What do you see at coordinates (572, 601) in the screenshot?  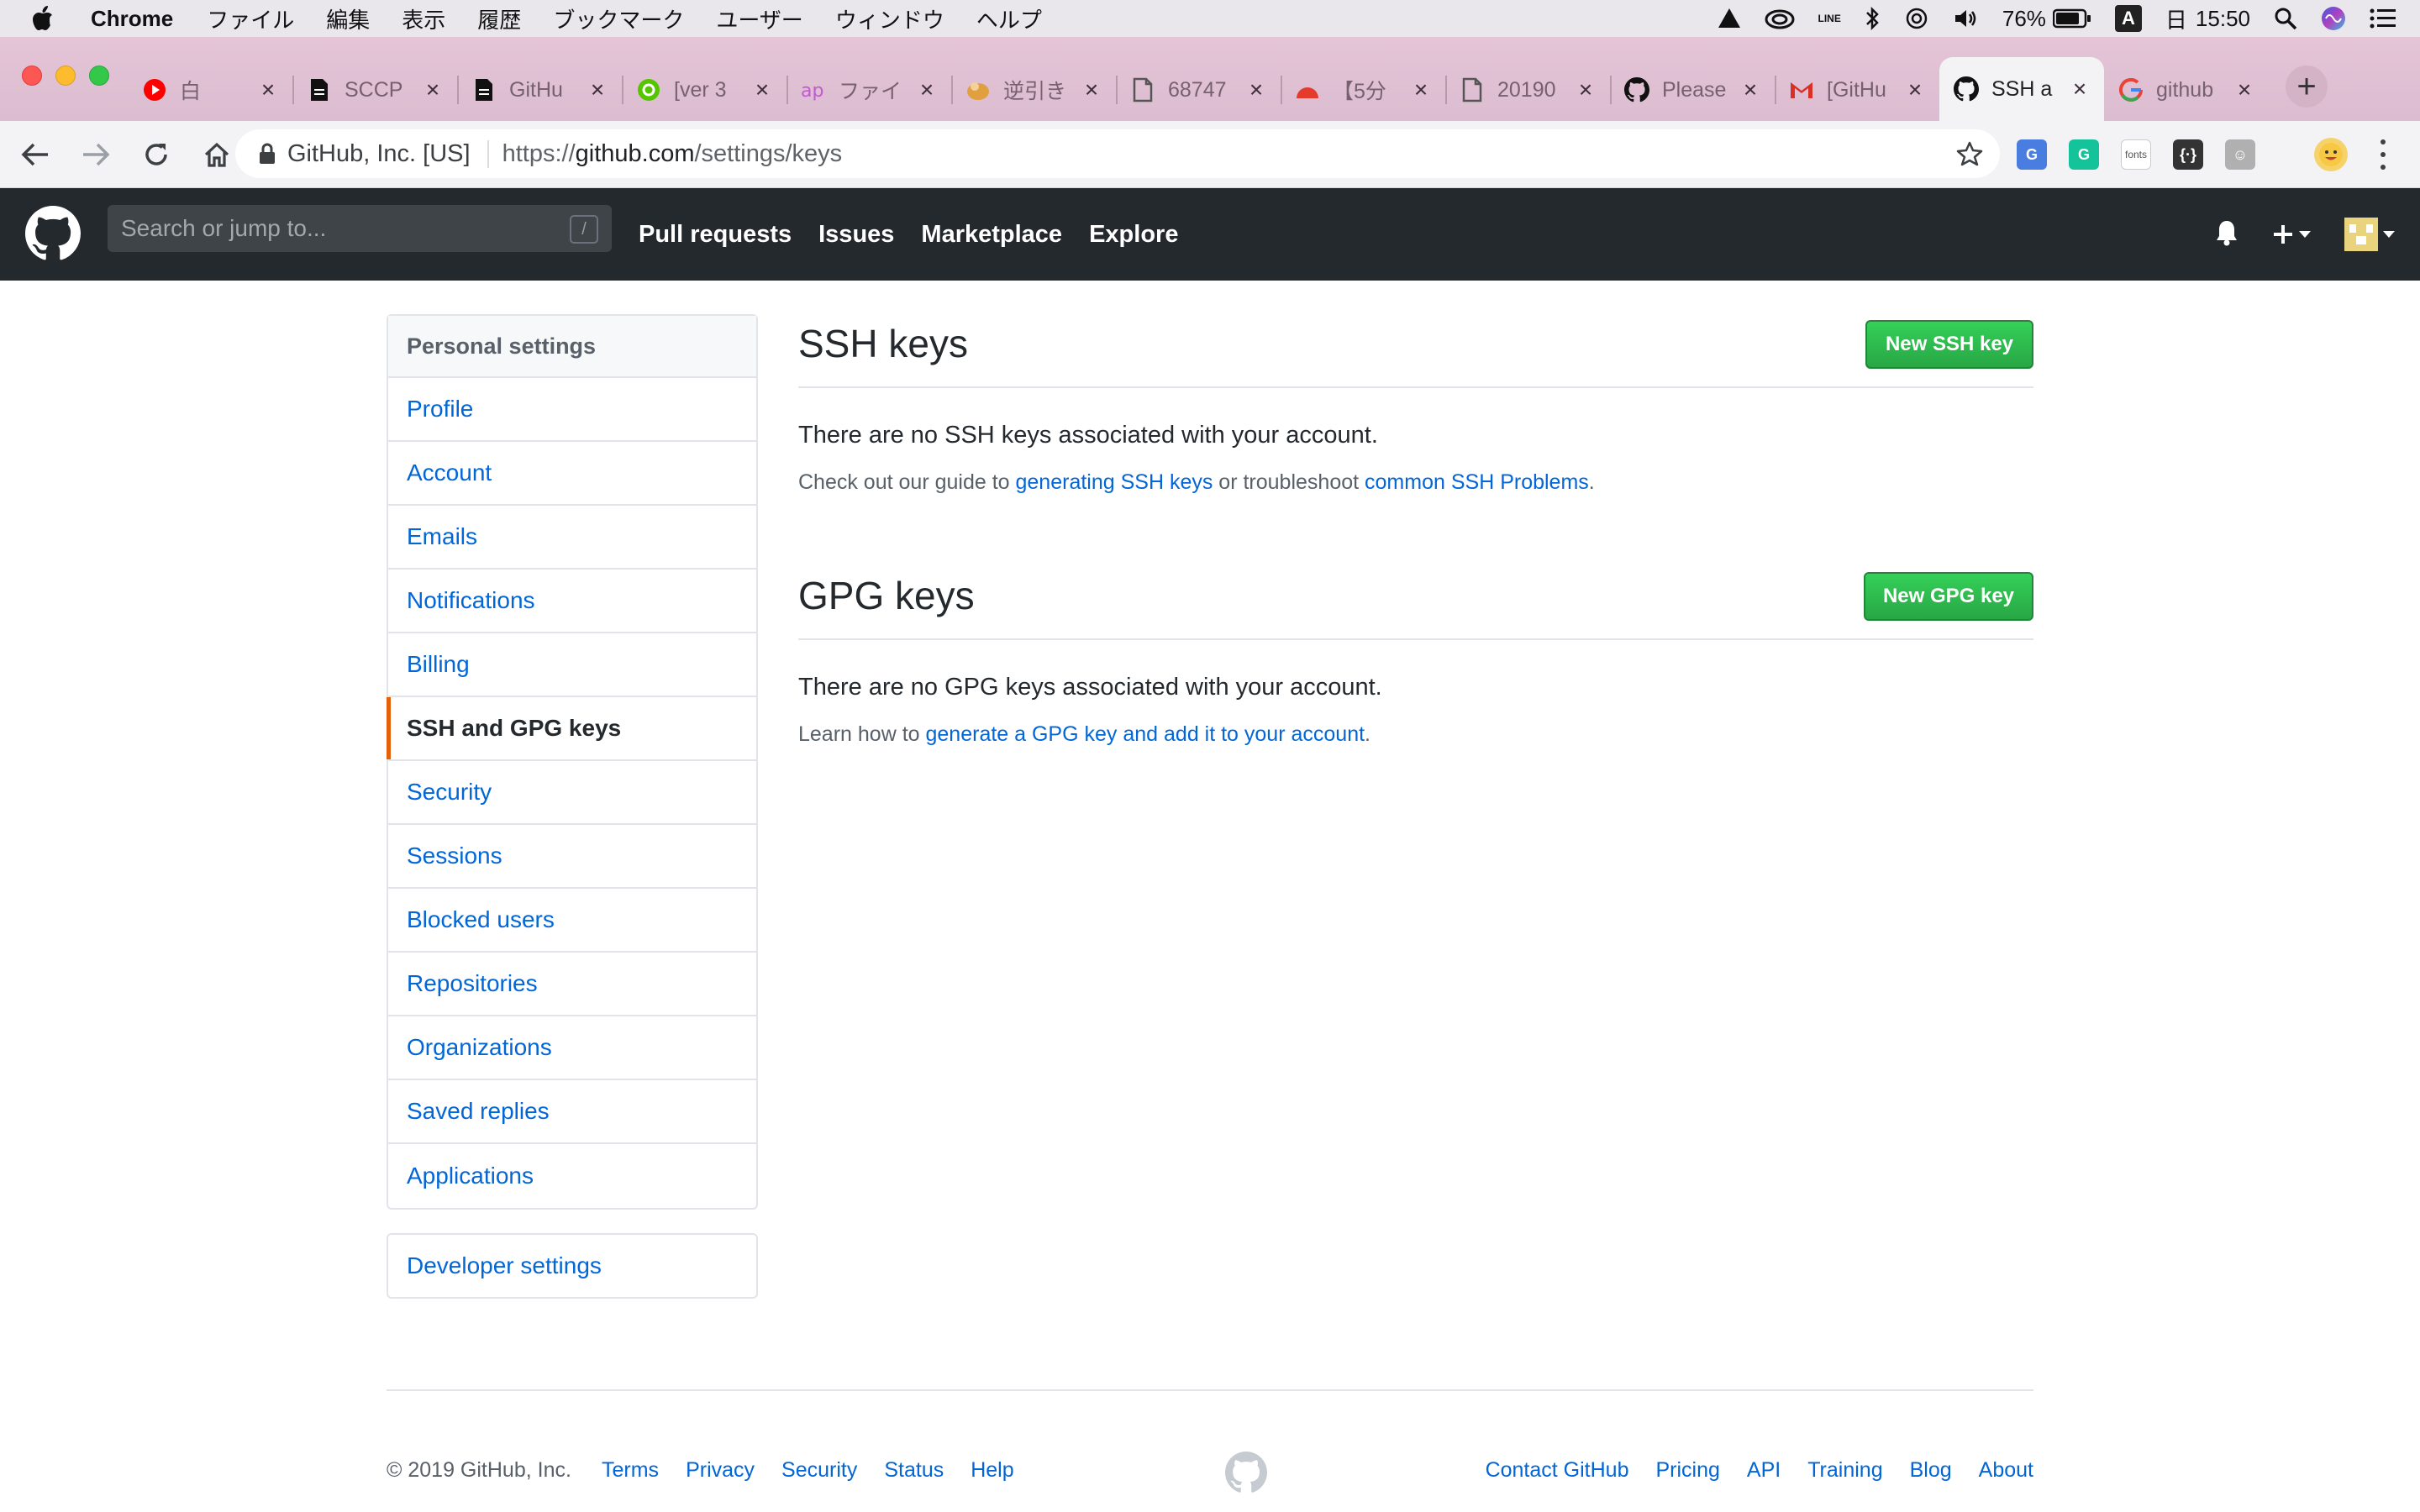 I see `sidebar-item-notifications: Notifications` at bounding box center [572, 601].